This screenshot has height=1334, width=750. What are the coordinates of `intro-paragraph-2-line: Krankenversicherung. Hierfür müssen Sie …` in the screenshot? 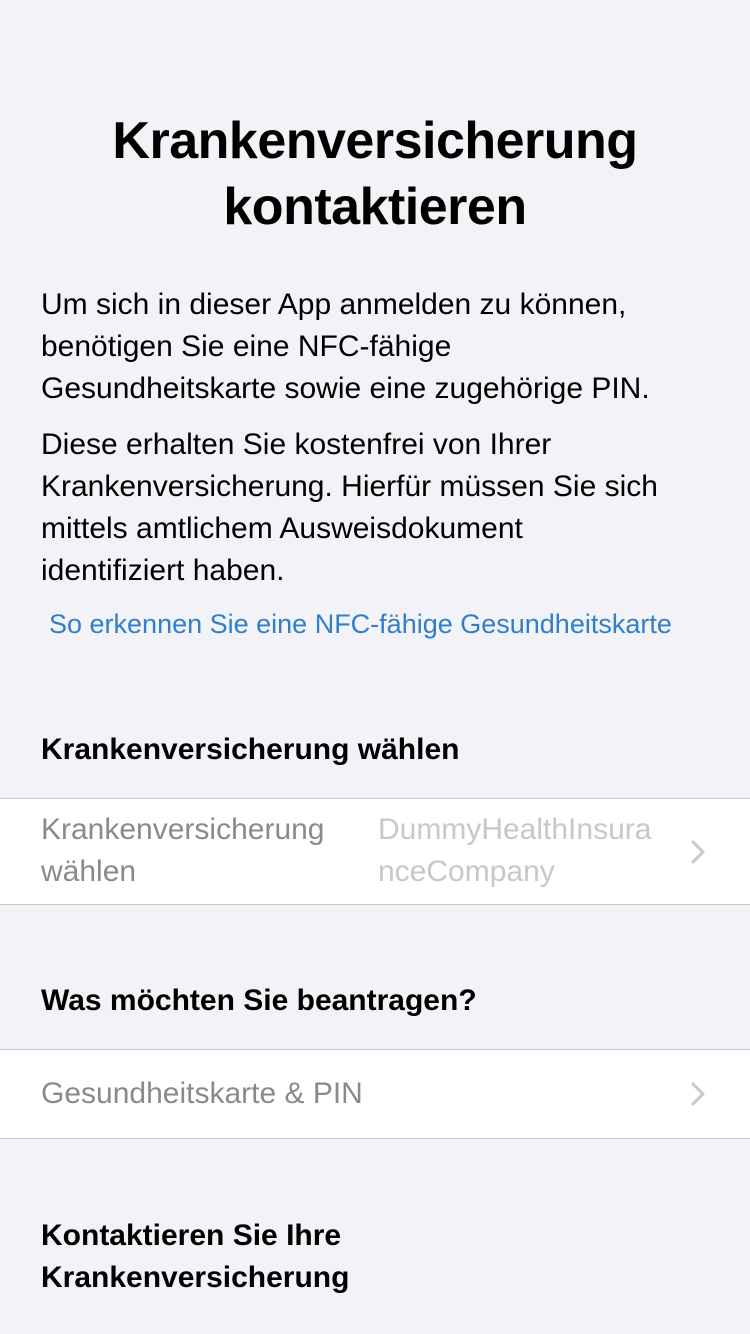 It's located at (349, 486).